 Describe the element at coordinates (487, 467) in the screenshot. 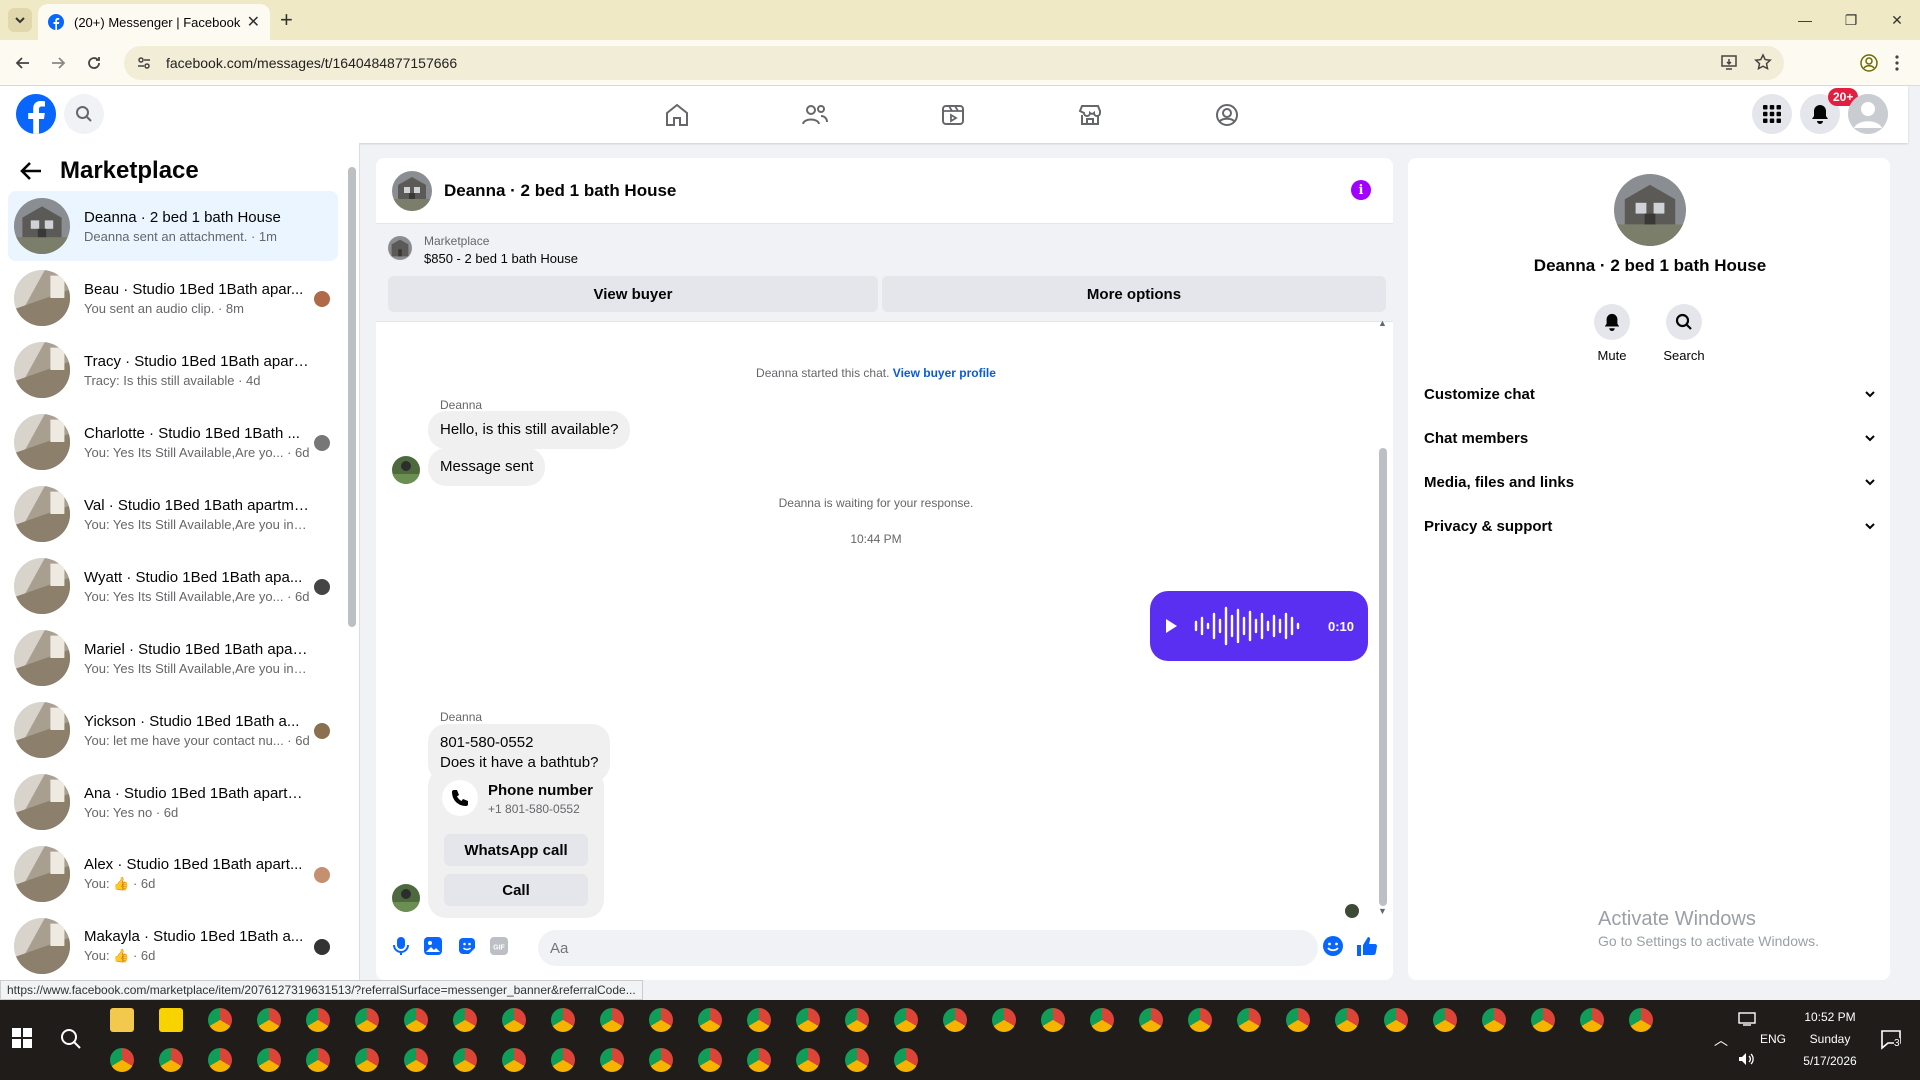

I see `incoming-message: Message sent` at that location.